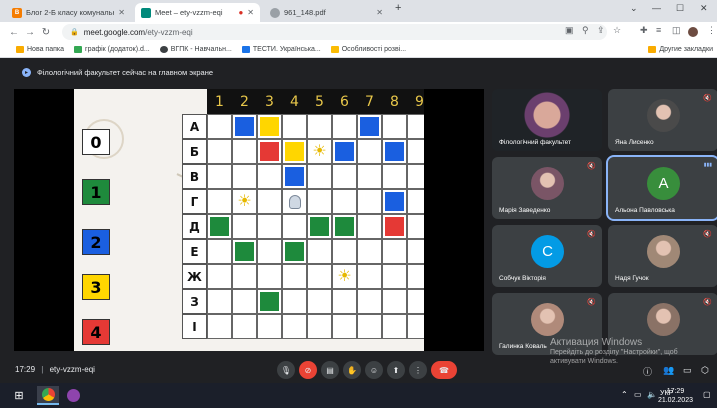 Image resolution: width=717 pixels, height=408 pixels. Describe the element at coordinates (73, 395) in the screenshot. I see `app-taskbar-button` at that location.